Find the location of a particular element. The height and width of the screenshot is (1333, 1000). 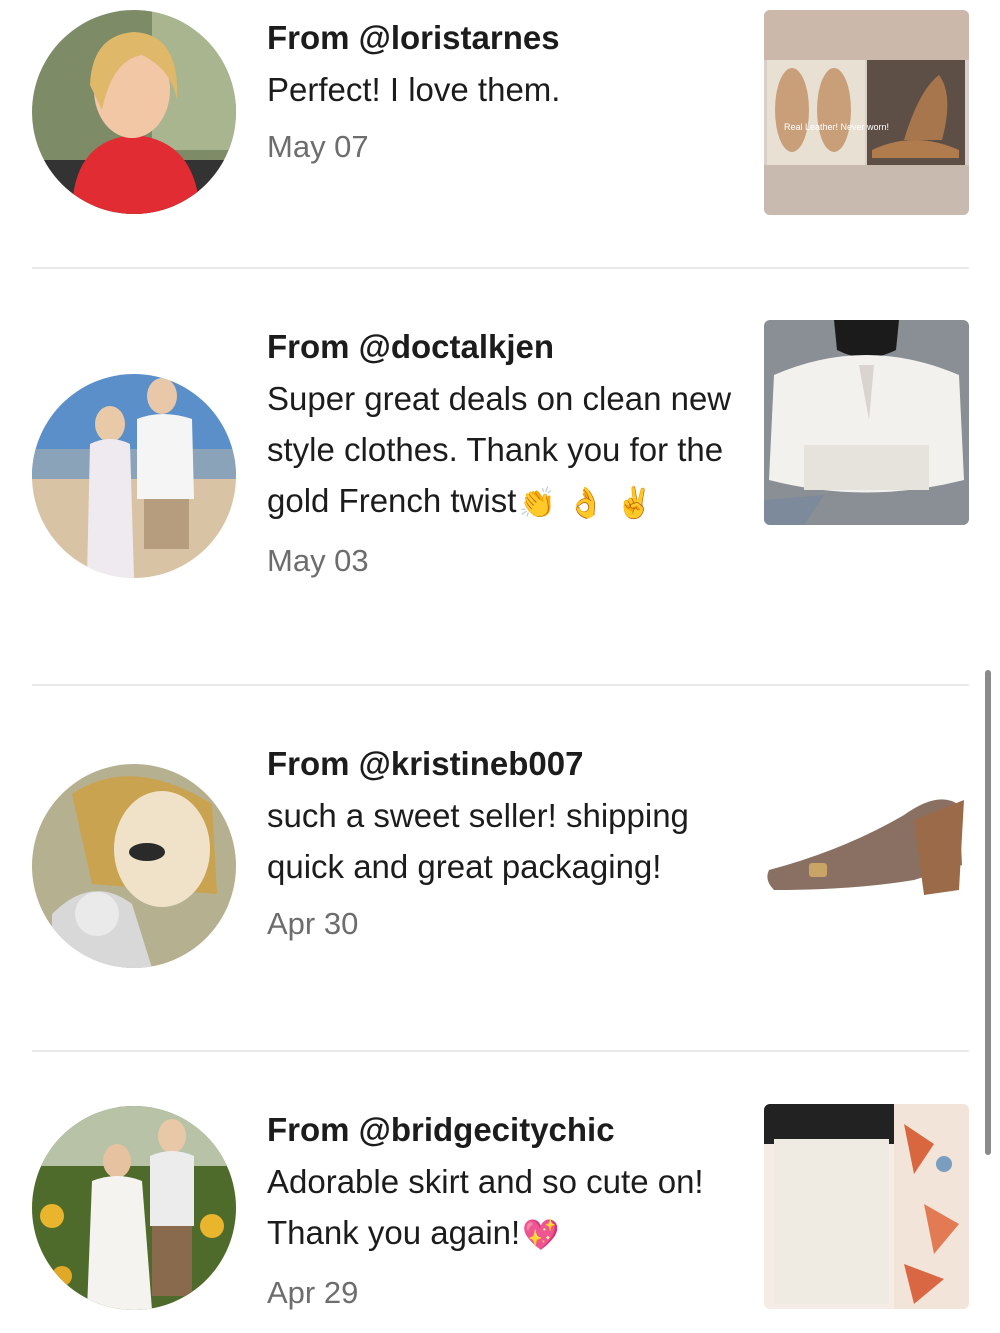

review-date: Apr 30 is located at coordinates (313, 923).